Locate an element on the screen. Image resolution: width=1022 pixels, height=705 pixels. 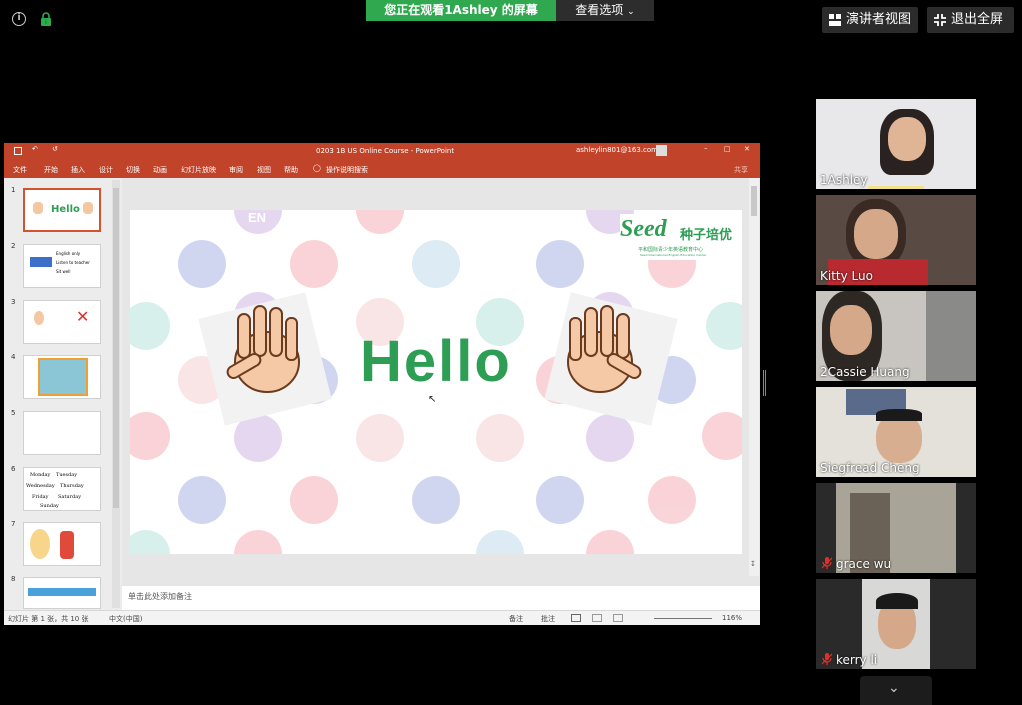
tab-review: 审阅 is located at coordinates (236, 170).